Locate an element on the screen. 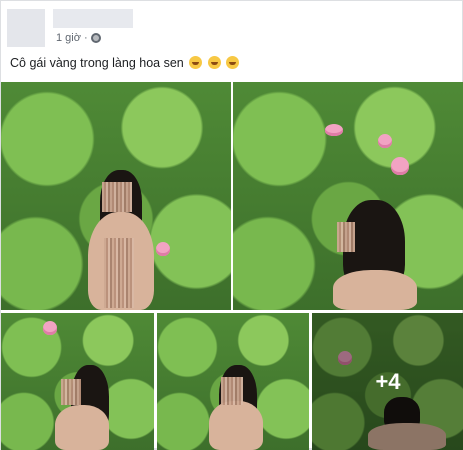  more-photos-count: +4 is located at coordinates (387, 382).